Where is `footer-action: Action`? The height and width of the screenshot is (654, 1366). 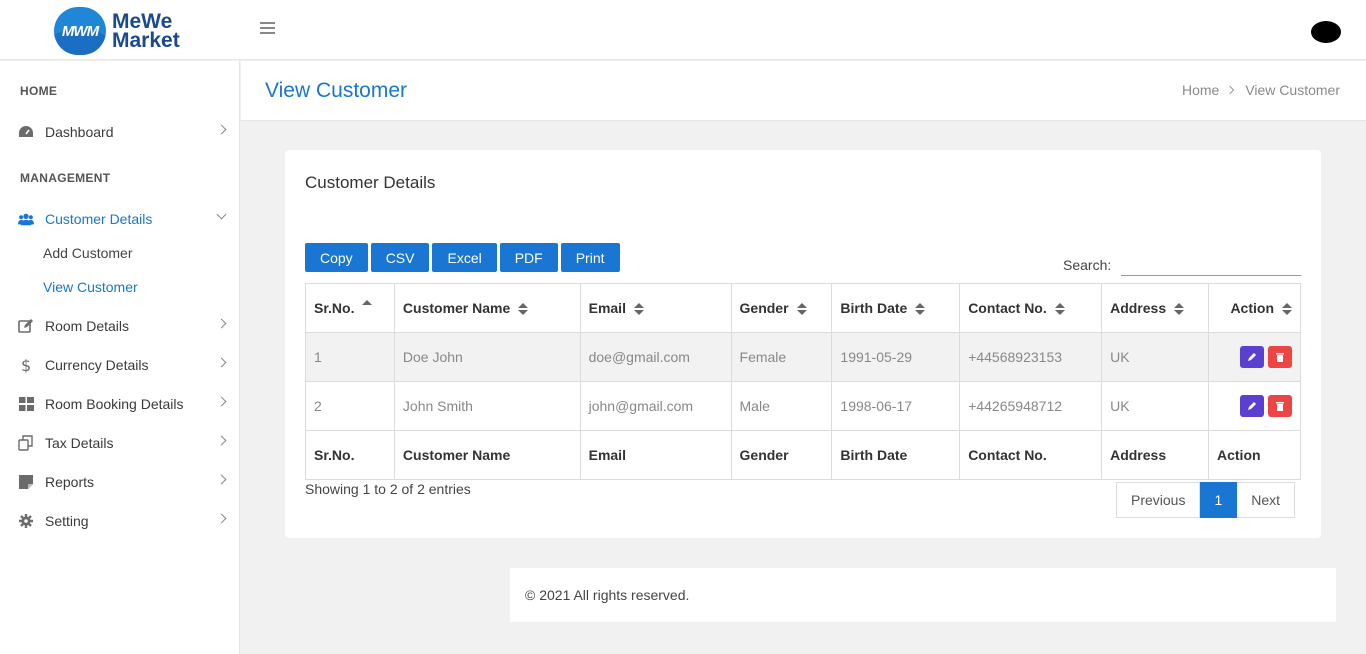 footer-action: Action is located at coordinates (1254, 455).